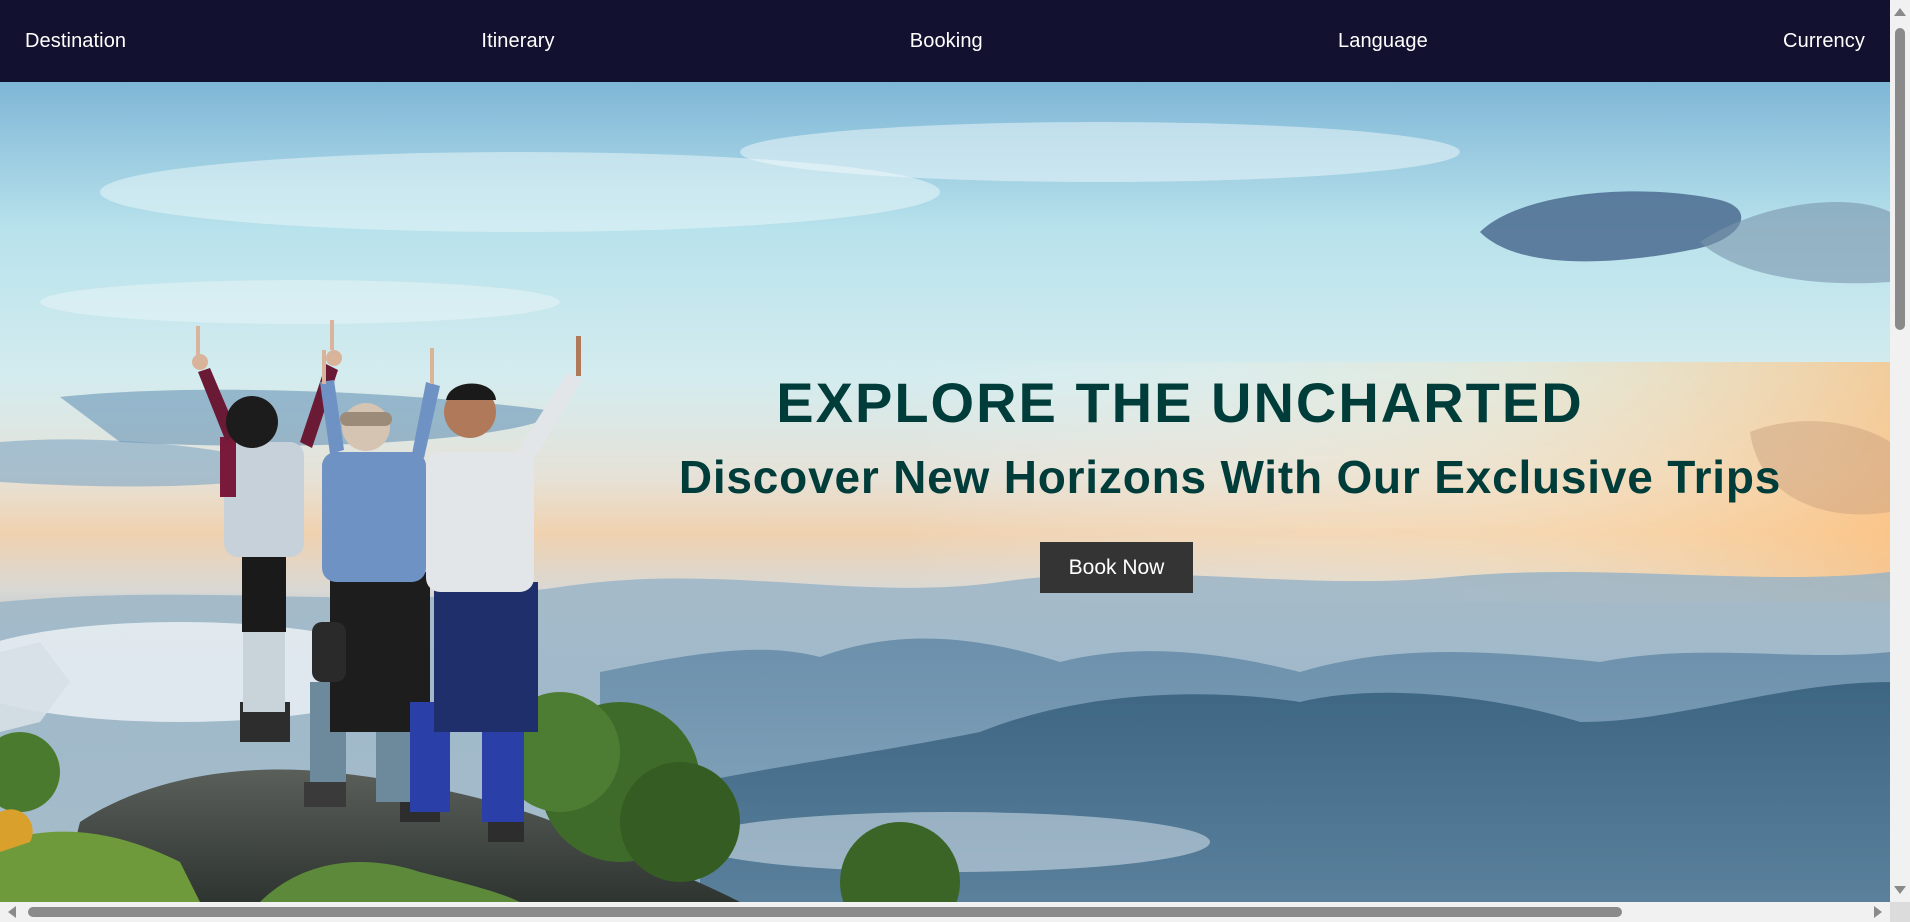  What do you see at coordinates (1900, 451) in the screenshot?
I see `vertical-scrollbar` at bounding box center [1900, 451].